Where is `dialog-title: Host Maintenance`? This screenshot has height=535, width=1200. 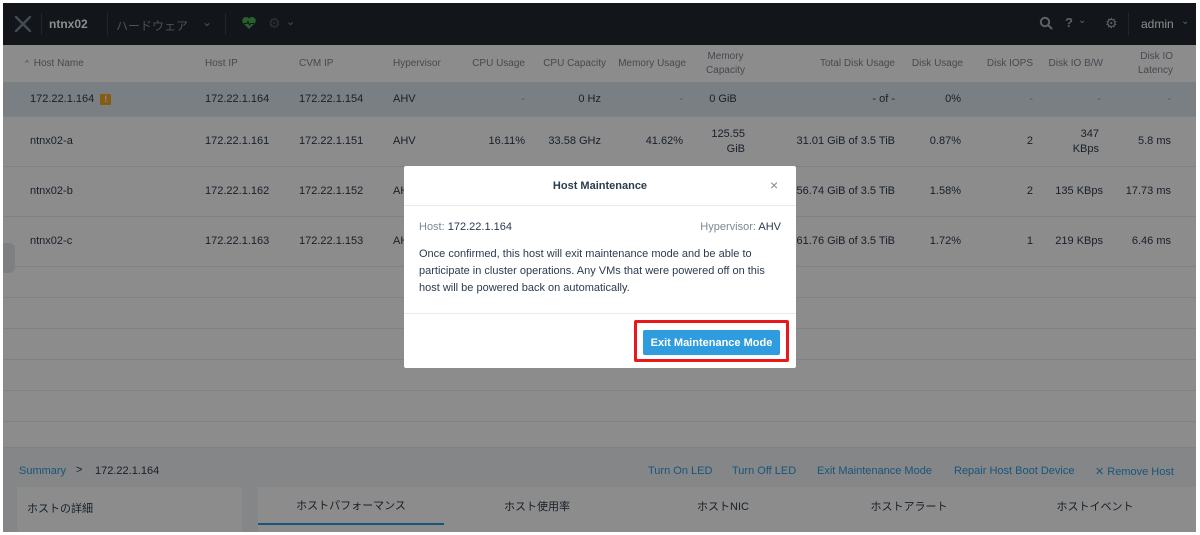
dialog-title: Host Maintenance is located at coordinates (600, 186).